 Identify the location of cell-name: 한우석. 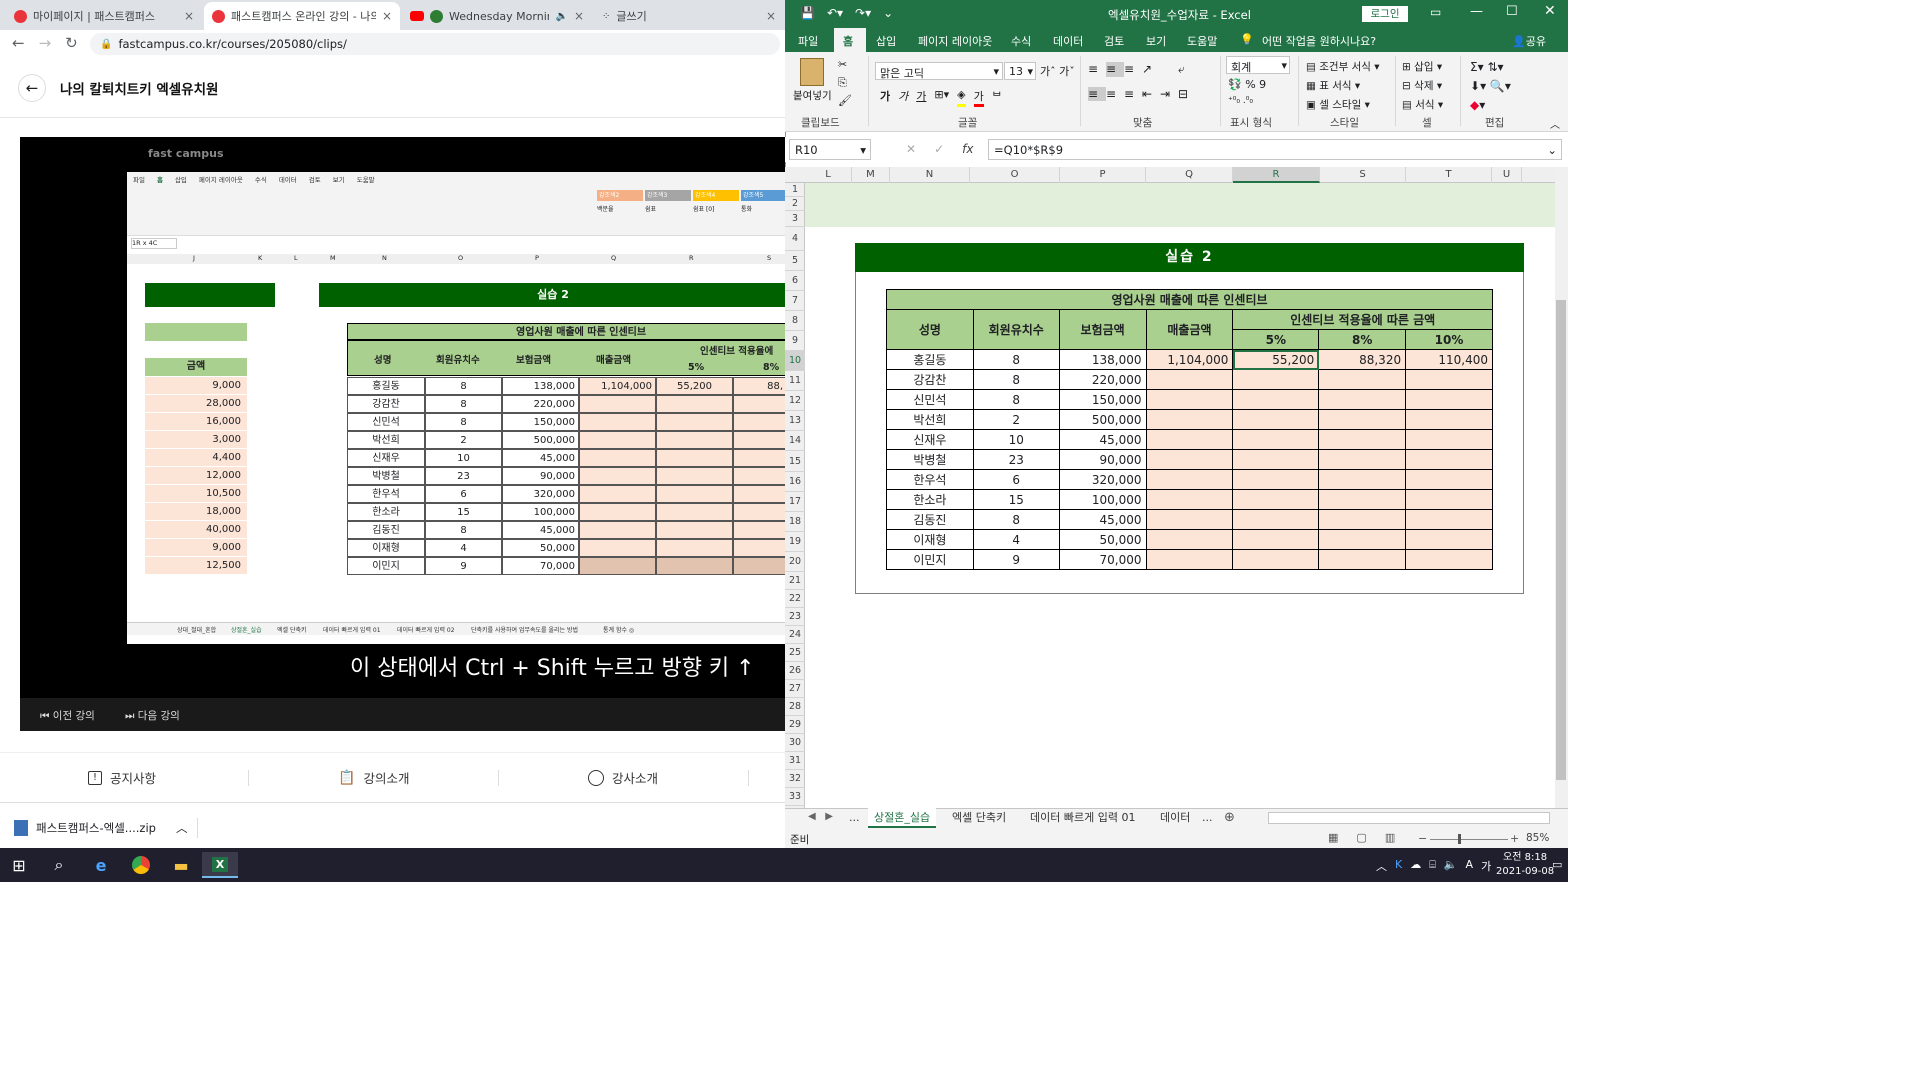
(930, 479).